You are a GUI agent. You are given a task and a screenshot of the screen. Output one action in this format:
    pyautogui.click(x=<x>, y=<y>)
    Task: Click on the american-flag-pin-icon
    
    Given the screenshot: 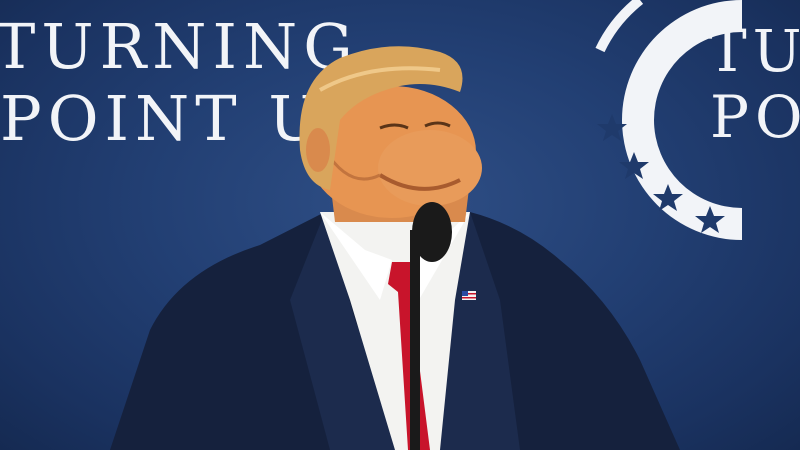 What is the action you would take?
    pyautogui.click(x=469, y=295)
    